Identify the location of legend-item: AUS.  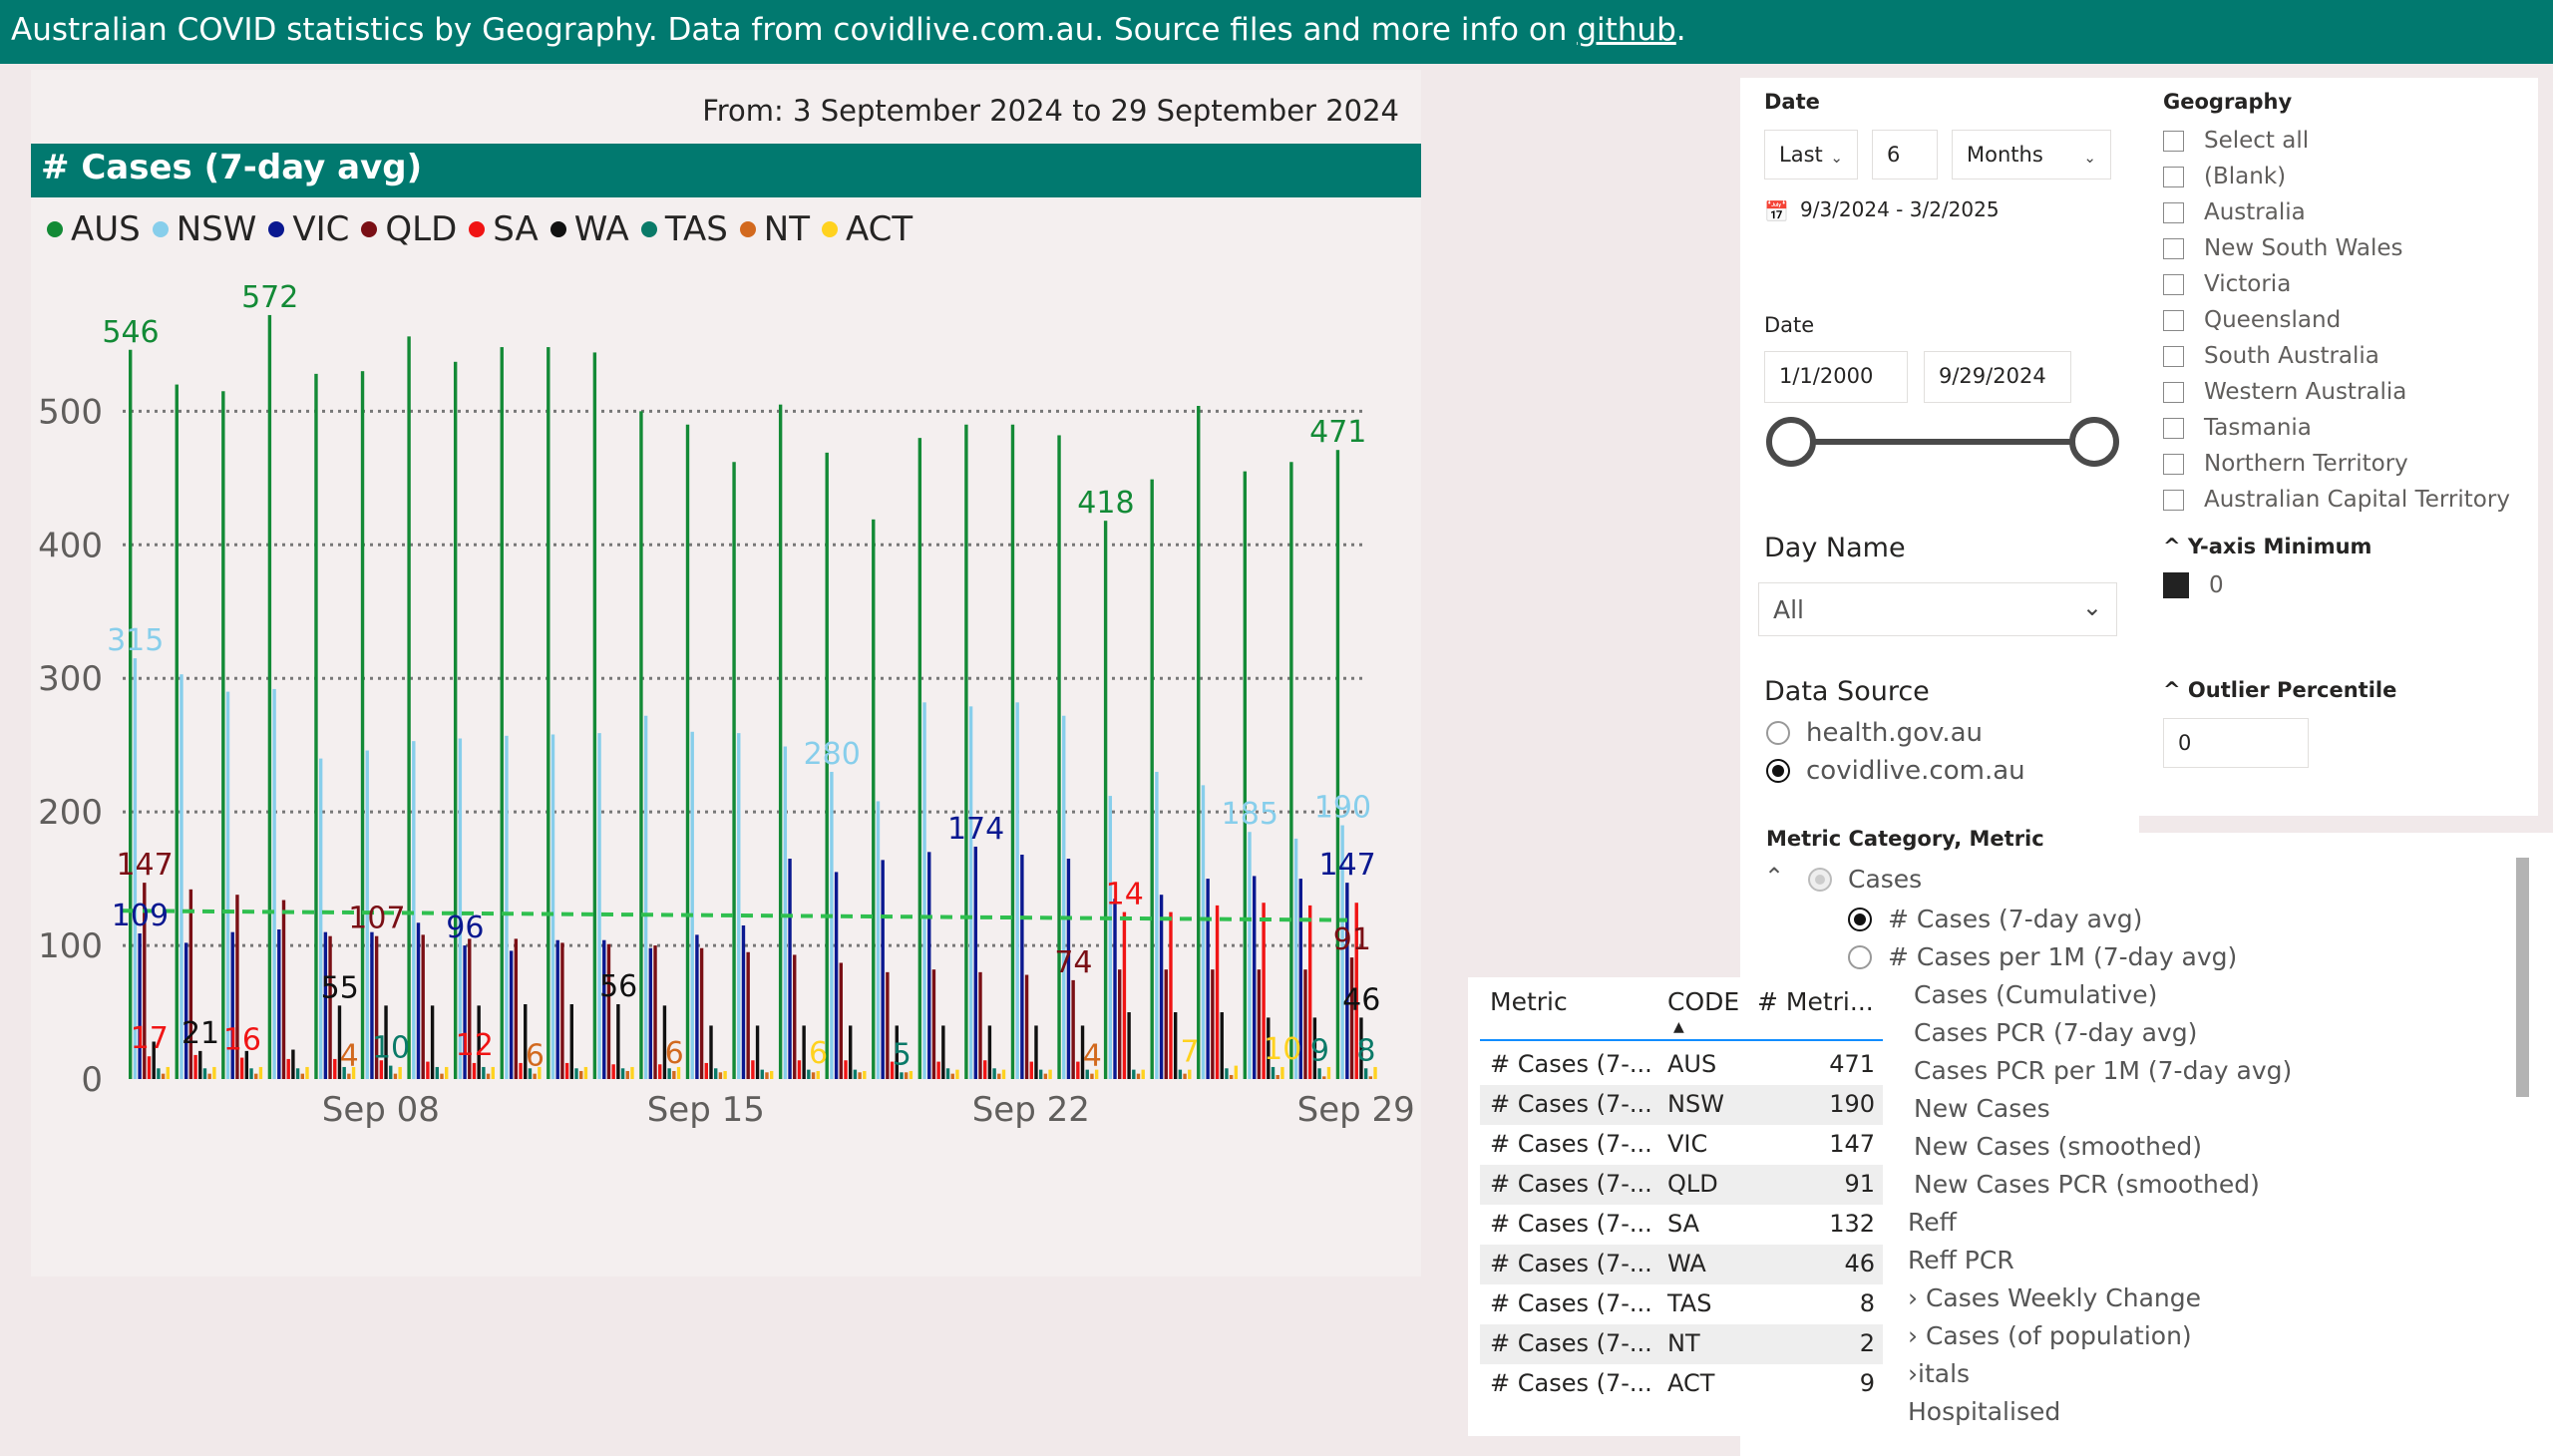
(94, 229).